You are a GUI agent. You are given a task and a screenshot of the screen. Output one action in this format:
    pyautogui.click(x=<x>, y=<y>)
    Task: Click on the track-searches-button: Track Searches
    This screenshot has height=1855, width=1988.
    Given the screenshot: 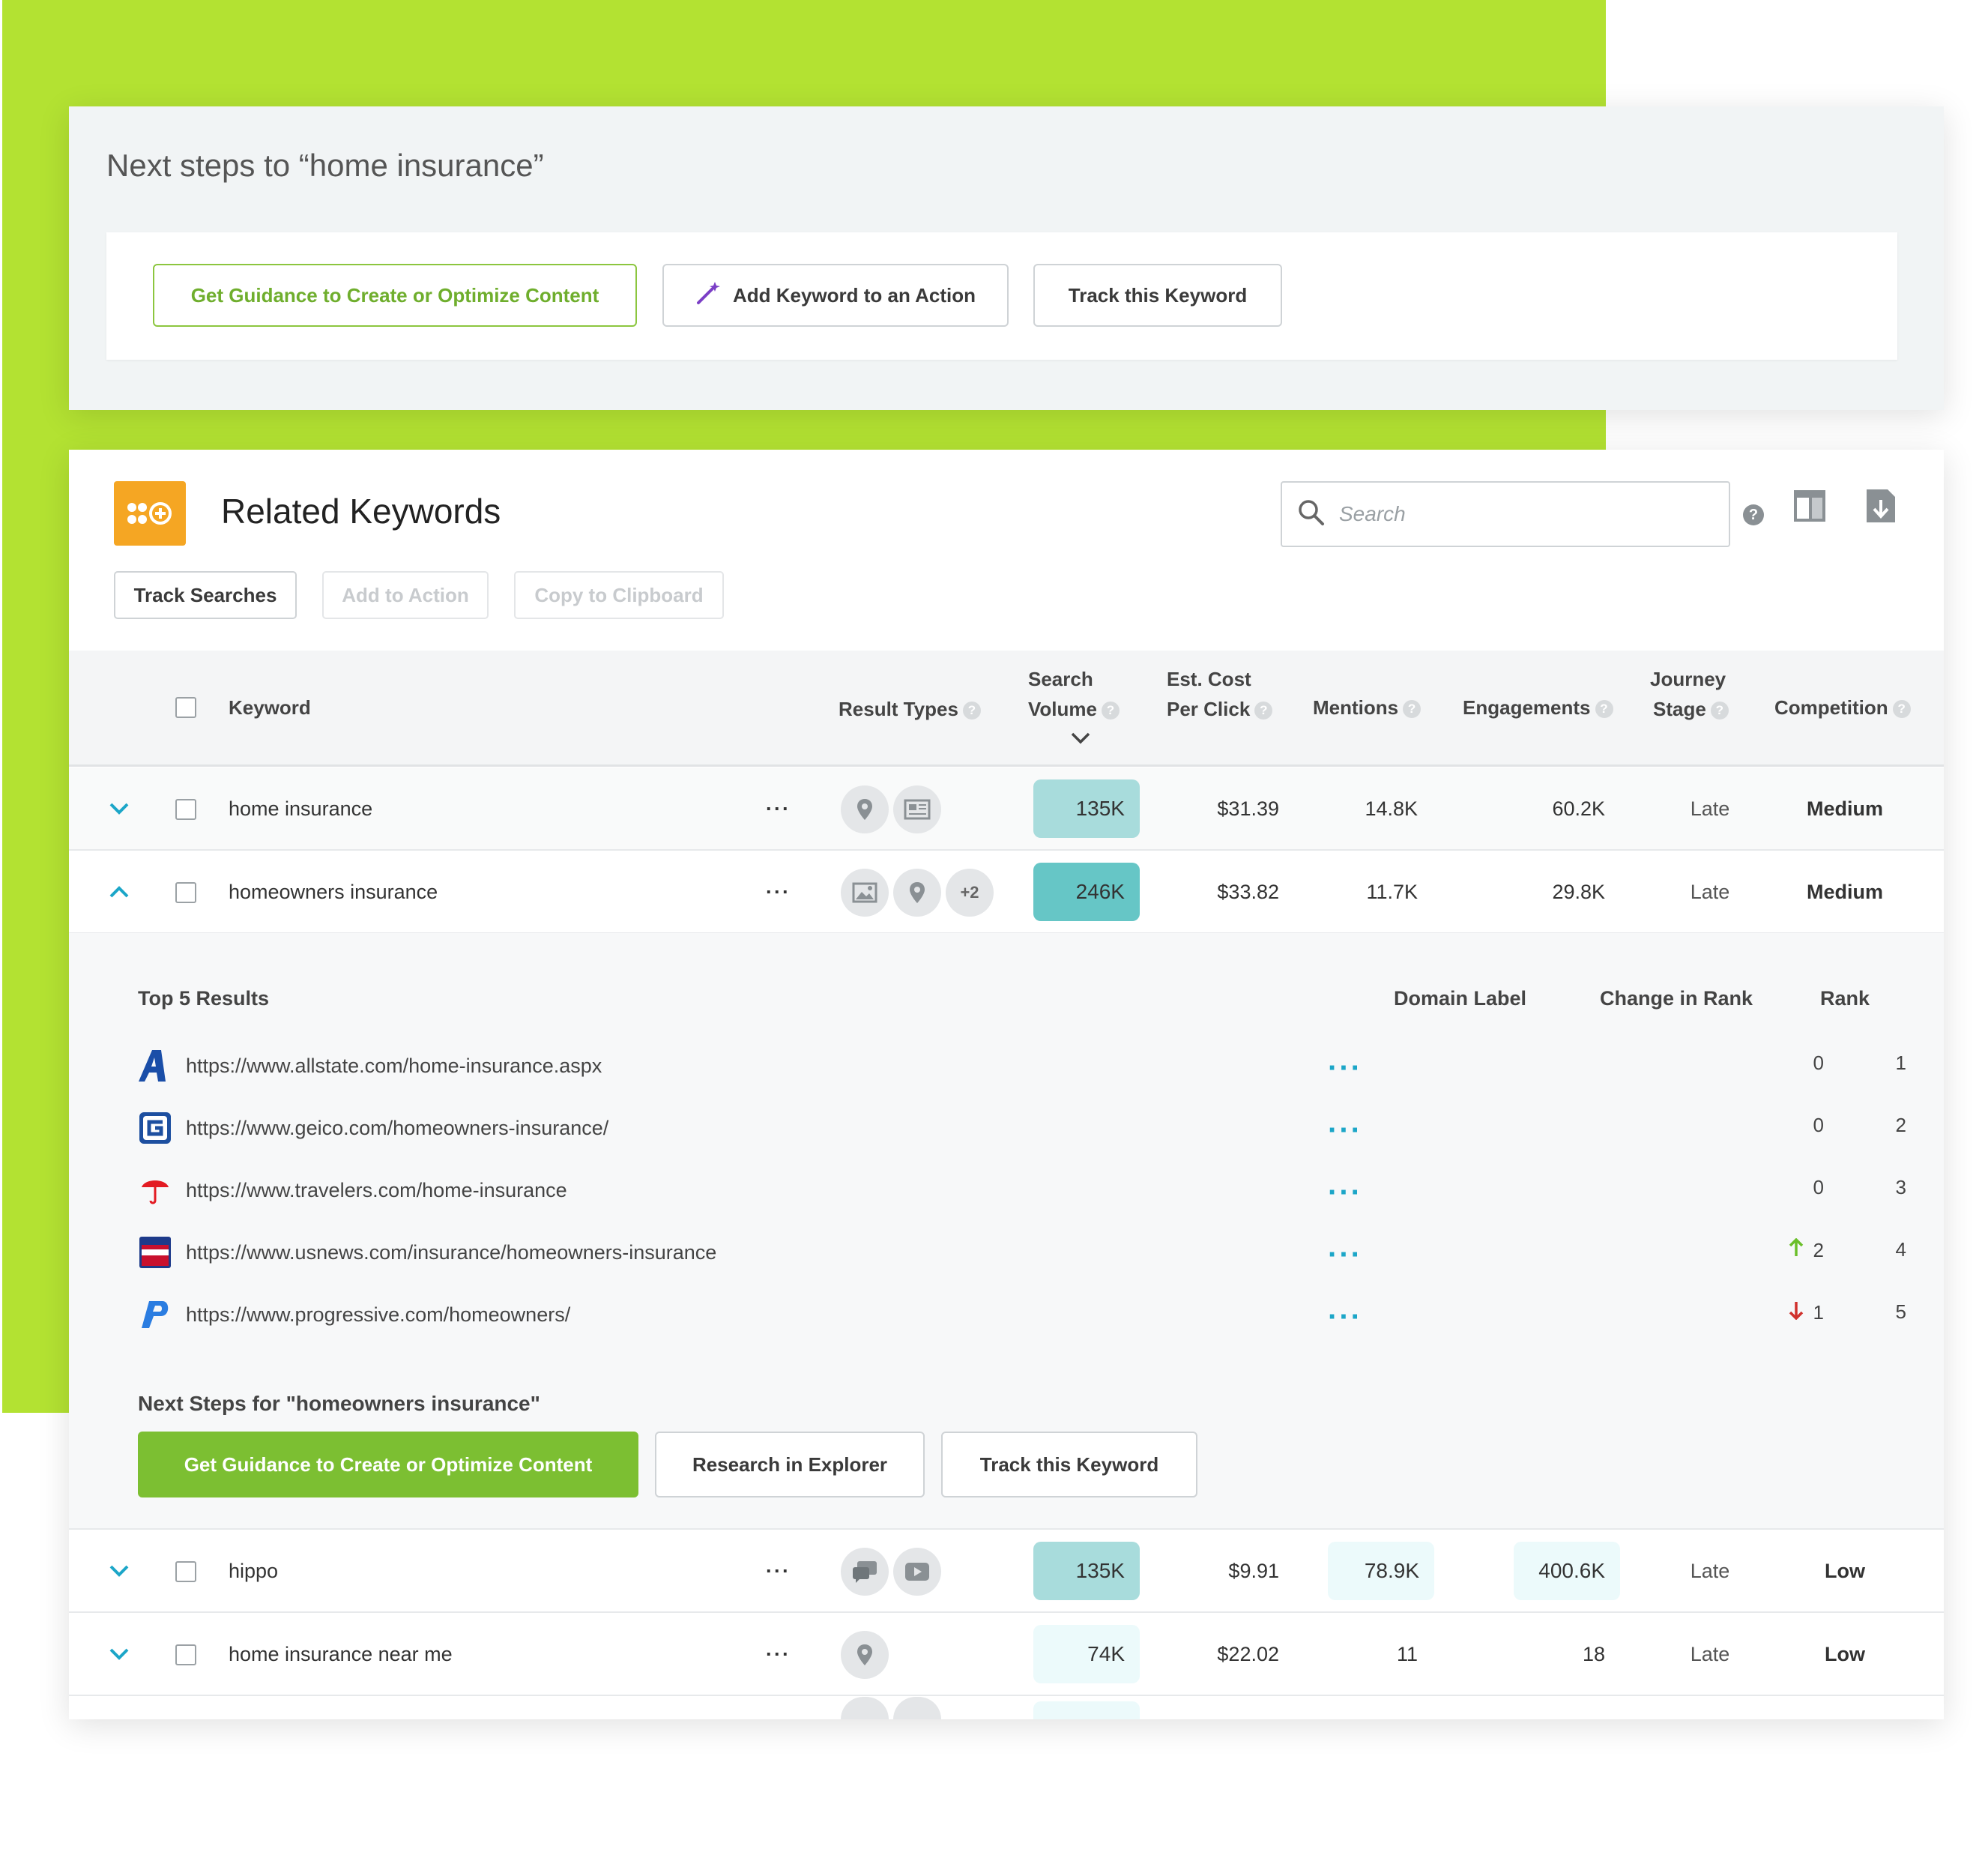 What is the action you would take?
    pyautogui.click(x=206, y=595)
    